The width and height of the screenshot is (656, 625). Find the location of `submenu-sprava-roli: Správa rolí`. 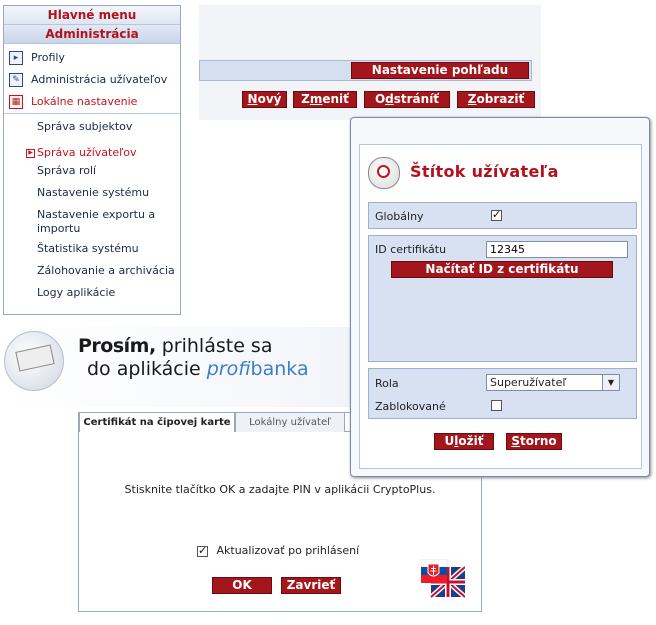

submenu-sprava-roli: Správa rolí is located at coordinates (92, 175).